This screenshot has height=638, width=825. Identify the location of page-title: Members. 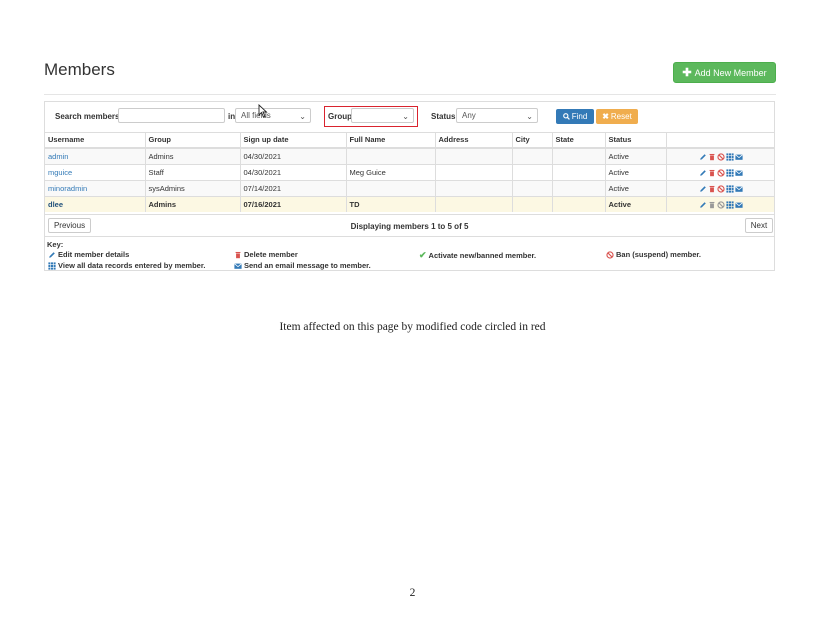
(79, 69).